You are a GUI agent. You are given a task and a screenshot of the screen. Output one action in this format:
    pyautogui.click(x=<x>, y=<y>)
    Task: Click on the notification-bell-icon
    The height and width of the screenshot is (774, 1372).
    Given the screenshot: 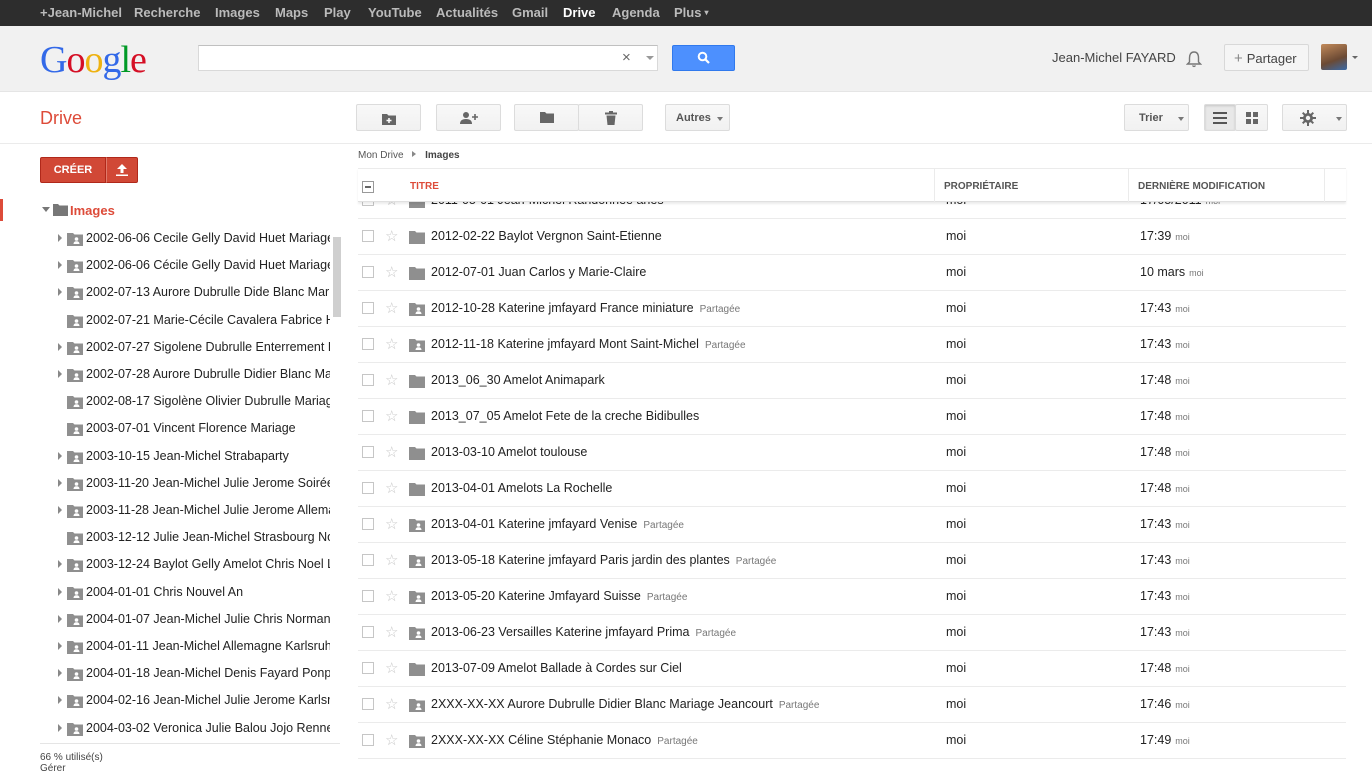 What is the action you would take?
    pyautogui.click(x=1194, y=60)
    